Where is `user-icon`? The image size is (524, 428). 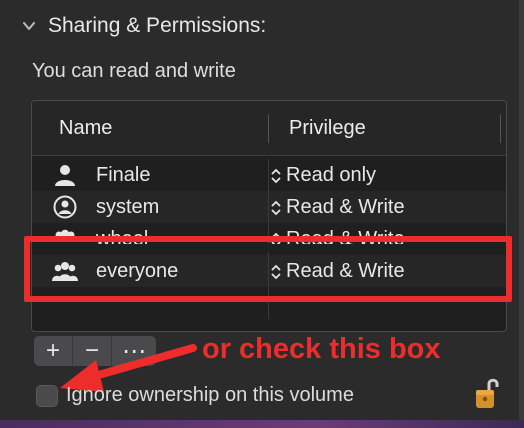 user-icon is located at coordinates (65, 175).